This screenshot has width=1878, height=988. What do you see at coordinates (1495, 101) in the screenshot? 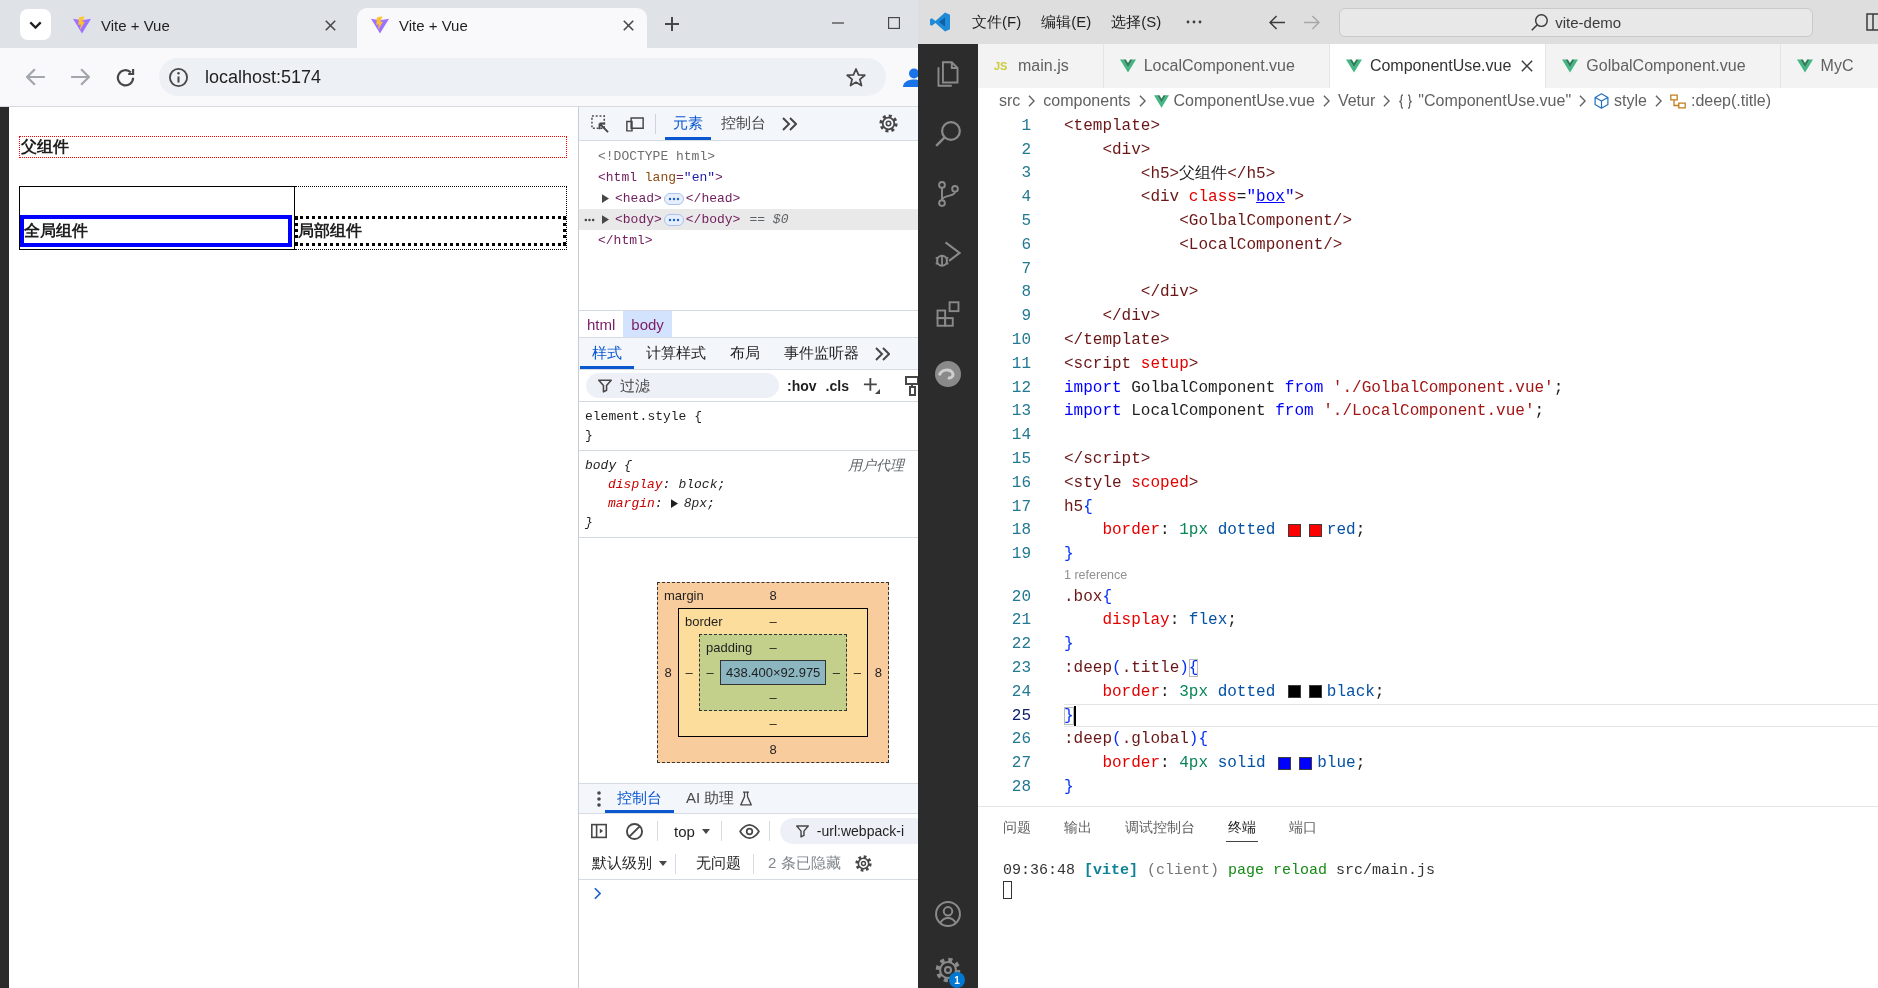
I see `breadcrumb-item: "ComponentUse.vue"` at bounding box center [1495, 101].